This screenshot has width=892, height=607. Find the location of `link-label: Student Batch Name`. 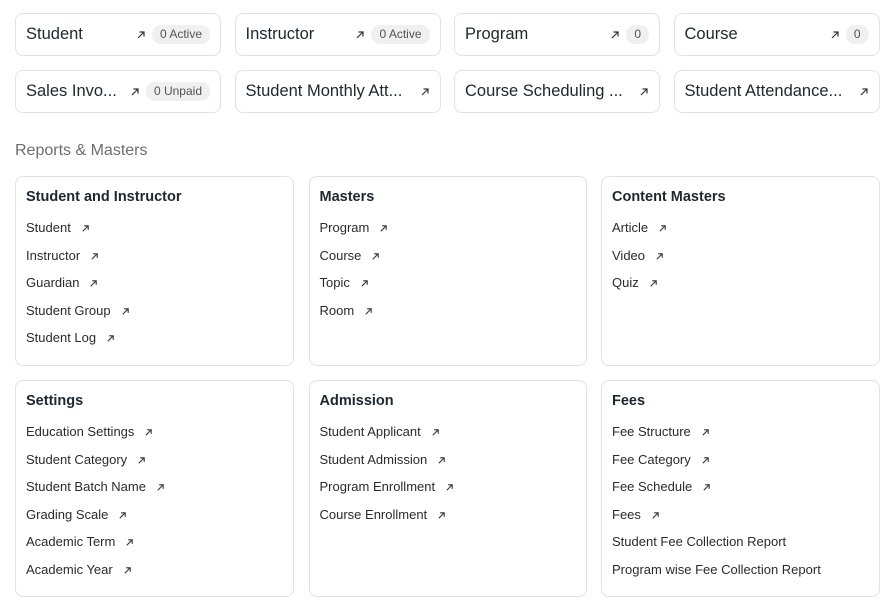

link-label: Student Batch Name is located at coordinates (86, 487).